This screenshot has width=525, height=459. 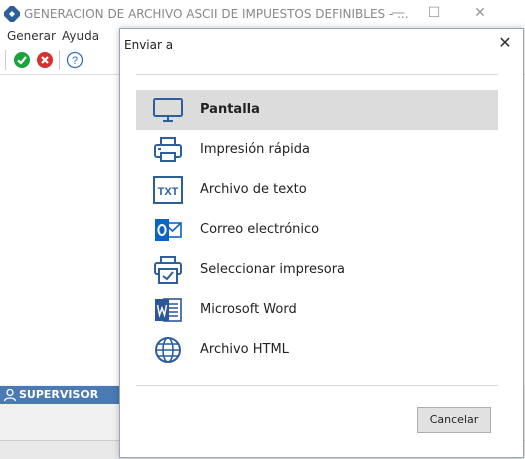 I want to click on option-label: Seleccionar impresora, so click(x=273, y=269).